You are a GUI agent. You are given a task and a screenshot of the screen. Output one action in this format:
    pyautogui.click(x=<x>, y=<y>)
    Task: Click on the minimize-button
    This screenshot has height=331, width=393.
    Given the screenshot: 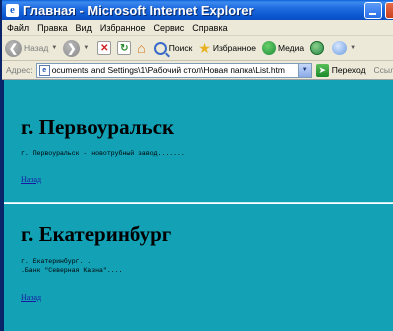 What is the action you would take?
    pyautogui.click(x=373, y=10)
    